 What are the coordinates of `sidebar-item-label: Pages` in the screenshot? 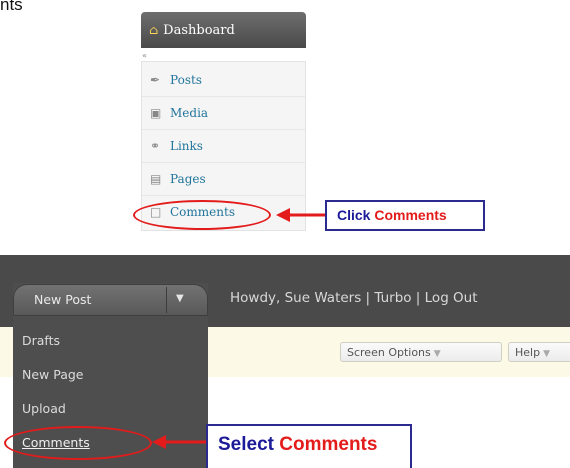 It's located at (188, 179).